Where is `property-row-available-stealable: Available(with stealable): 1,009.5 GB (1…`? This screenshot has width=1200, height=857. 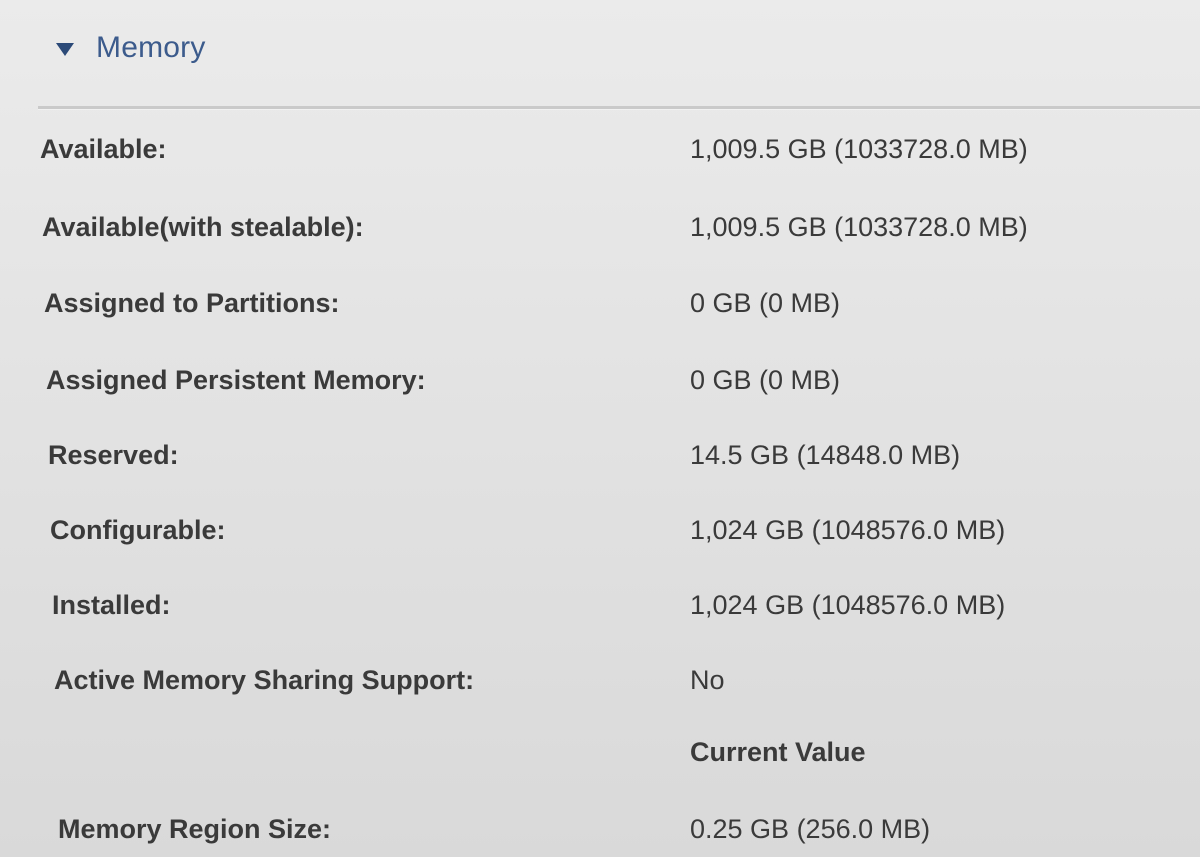
property-row-available-stealable: Available(with stealable): 1,009.5 GB (1… is located at coordinates (600, 227).